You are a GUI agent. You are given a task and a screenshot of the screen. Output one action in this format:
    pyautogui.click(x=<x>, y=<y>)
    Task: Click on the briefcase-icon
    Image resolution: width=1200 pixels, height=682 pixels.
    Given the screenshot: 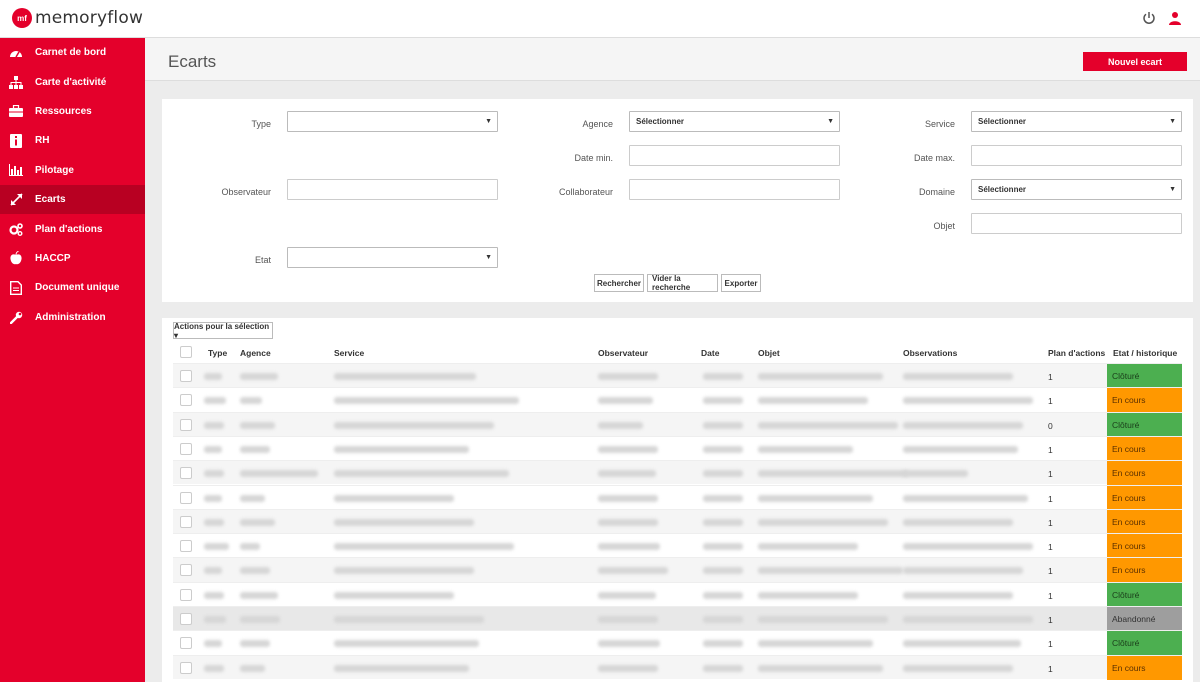 What is the action you would take?
    pyautogui.click(x=16, y=111)
    